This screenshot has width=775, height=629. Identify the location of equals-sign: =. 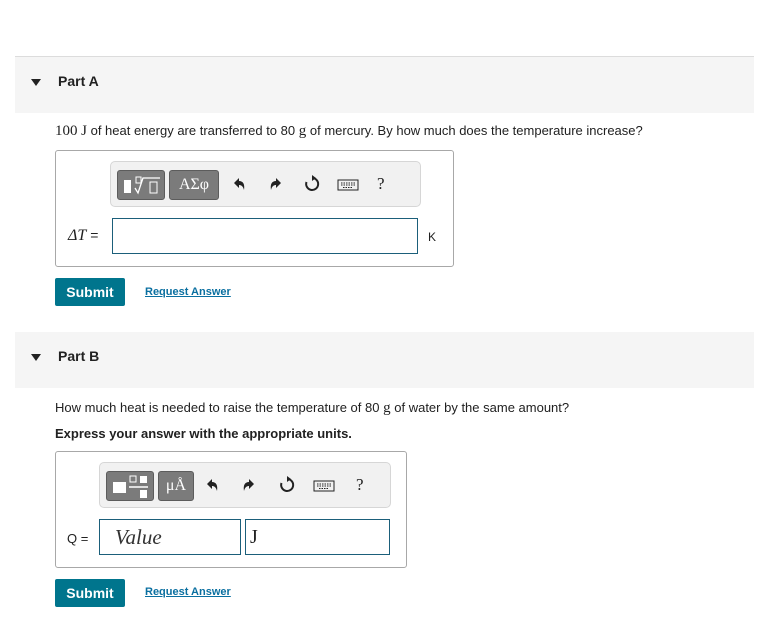
(94, 235).